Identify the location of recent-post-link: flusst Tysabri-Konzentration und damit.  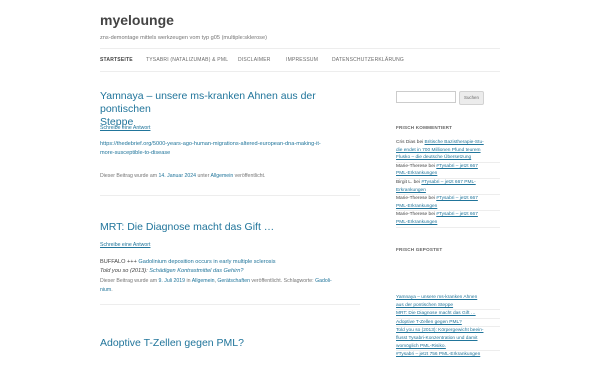
(437, 338).